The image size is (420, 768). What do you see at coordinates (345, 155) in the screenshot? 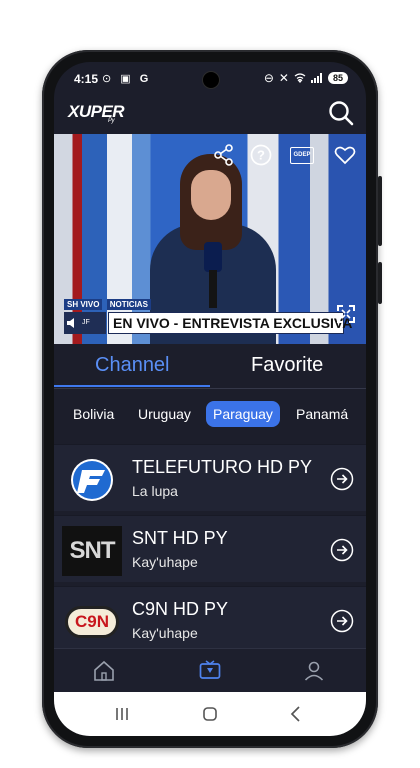
I see `favorite-heart-icon` at bounding box center [345, 155].